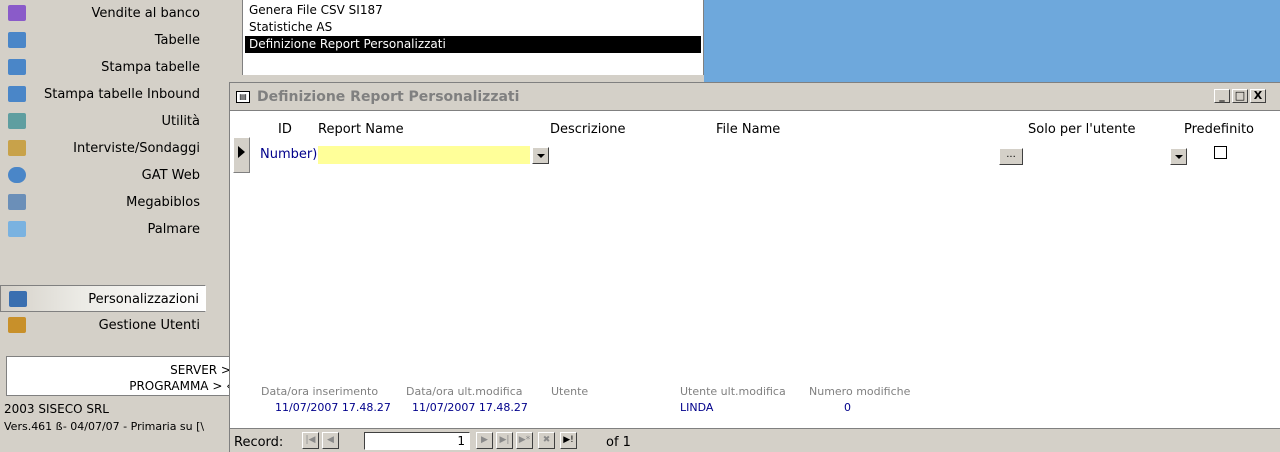 Image resolution: width=1280 pixels, height=452 pixels. What do you see at coordinates (470, 407) in the screenshot?
I see `data-modifica-value: 11/07/2007 17.48.27` at bounding box center [470, 407].